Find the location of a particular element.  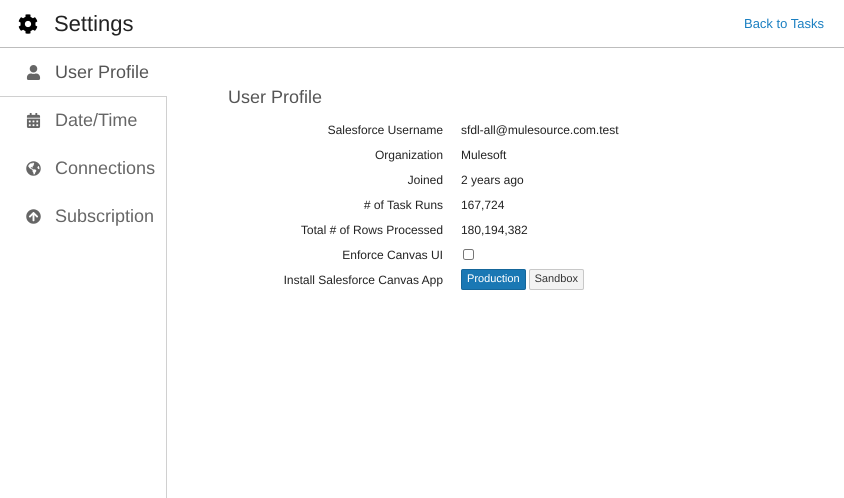

field-value: 167,724 is located at coordinates (482, 205).